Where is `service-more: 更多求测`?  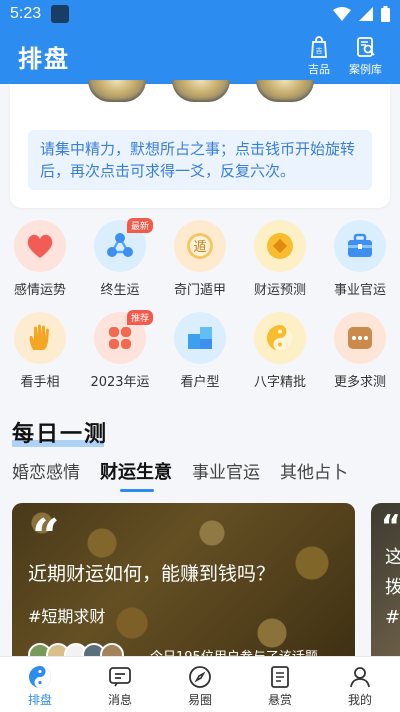
service-more: 更多求测 is located at coordinates (360, 358).